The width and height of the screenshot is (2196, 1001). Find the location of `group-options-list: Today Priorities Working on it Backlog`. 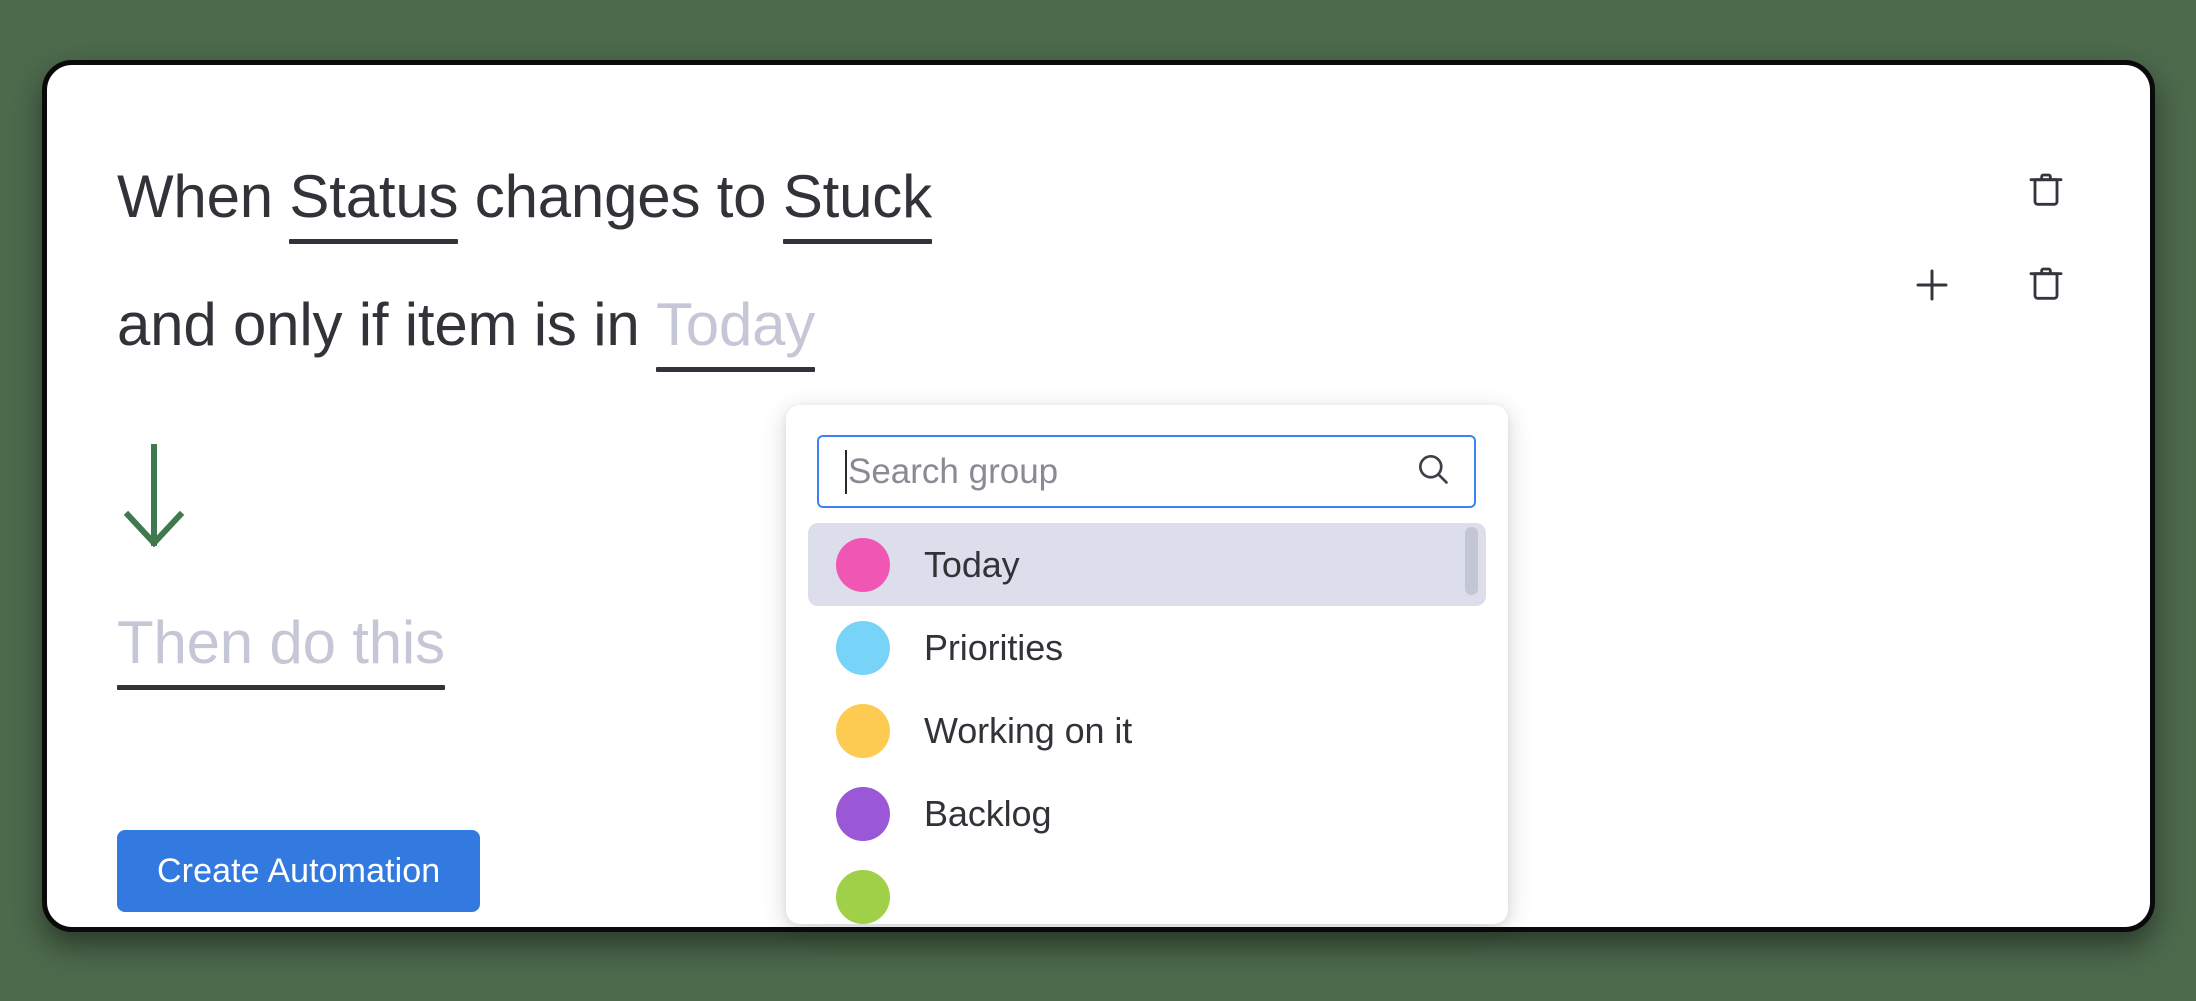

group-options-list: Today Priorities Working on it Backlog is located at coordinates (1147, 723).